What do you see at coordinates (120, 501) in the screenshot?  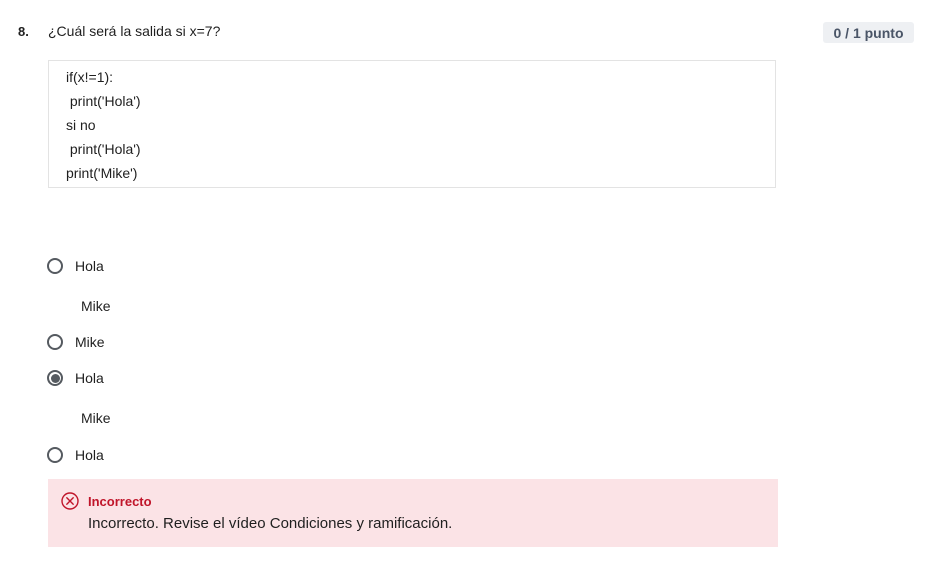 I see `feedback-title: Incorrecto` at bounding box center [120, 501].